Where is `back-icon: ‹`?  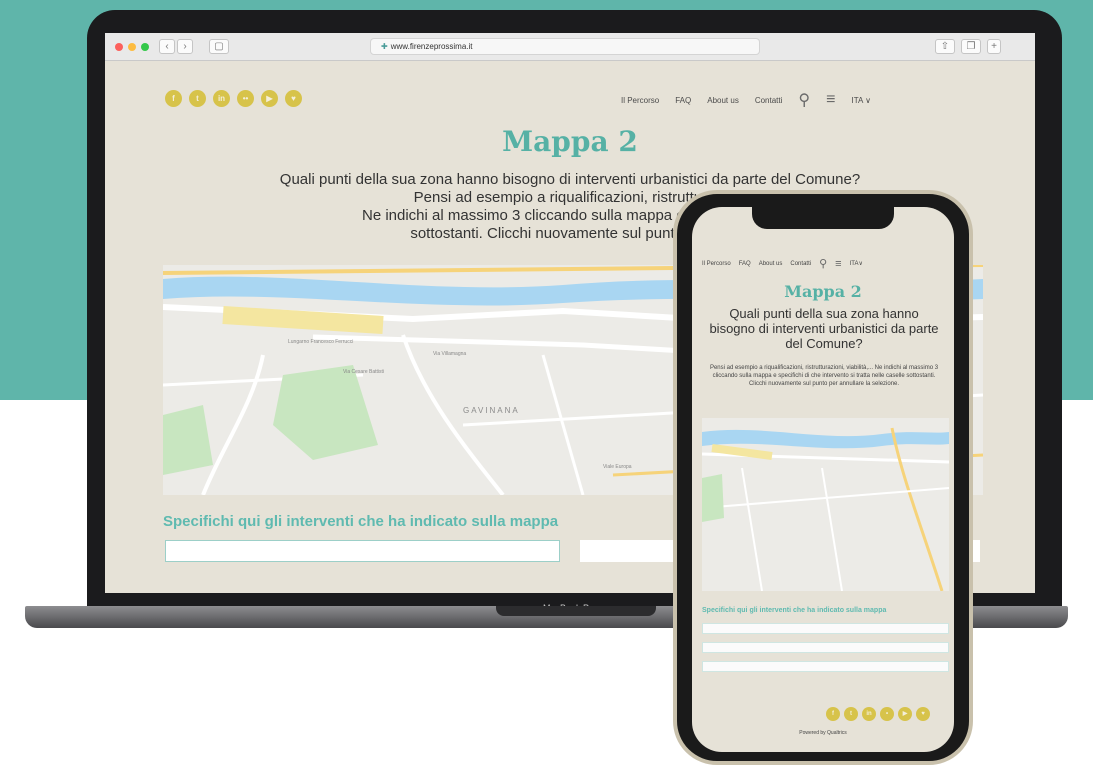 back-icon: ‹ is located at coordinates (167, 46).